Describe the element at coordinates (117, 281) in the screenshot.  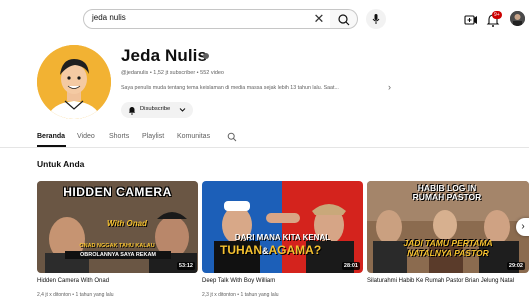
I see `video-title-1: Hidden Camera With Onad` at that location.